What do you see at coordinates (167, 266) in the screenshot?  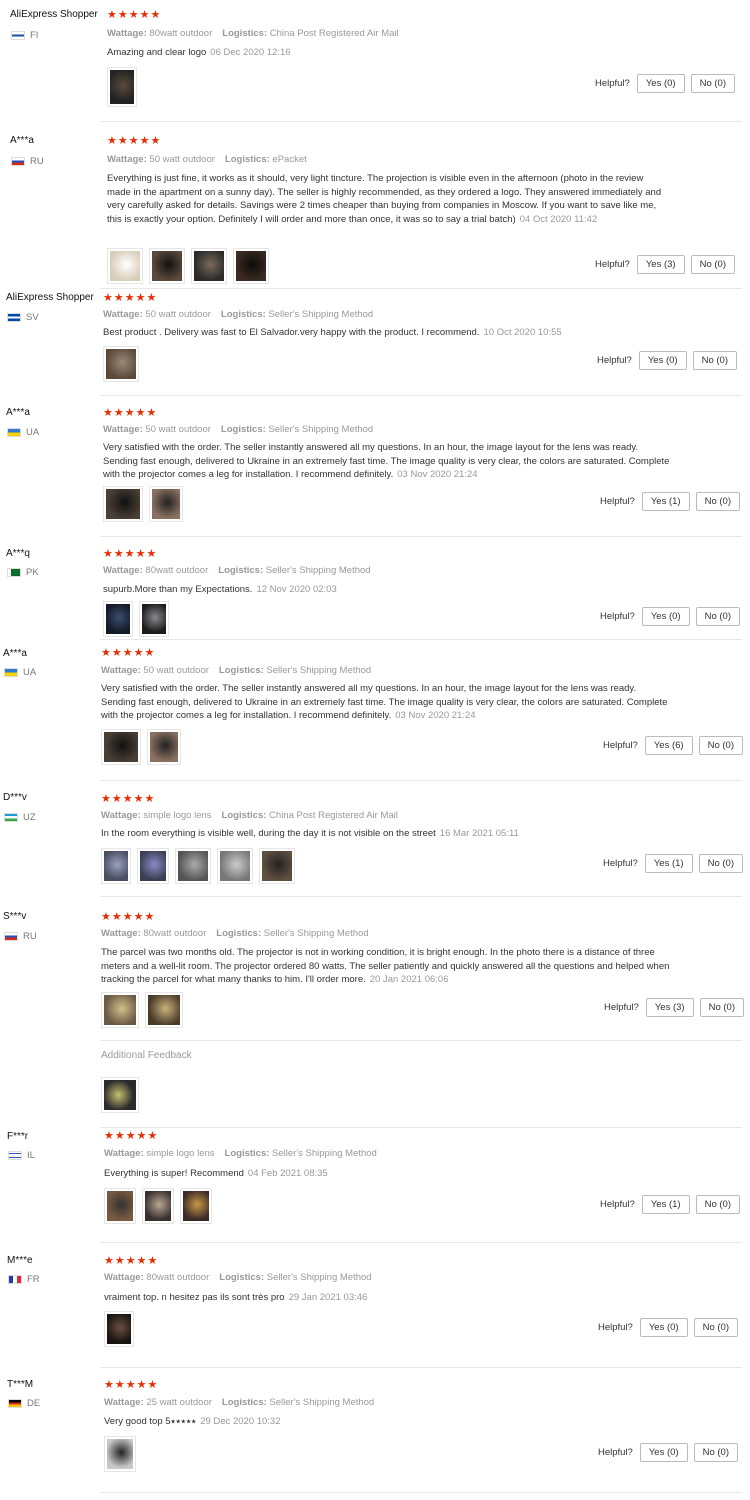 I see `projector-photo` at bounding box center [167, 266].